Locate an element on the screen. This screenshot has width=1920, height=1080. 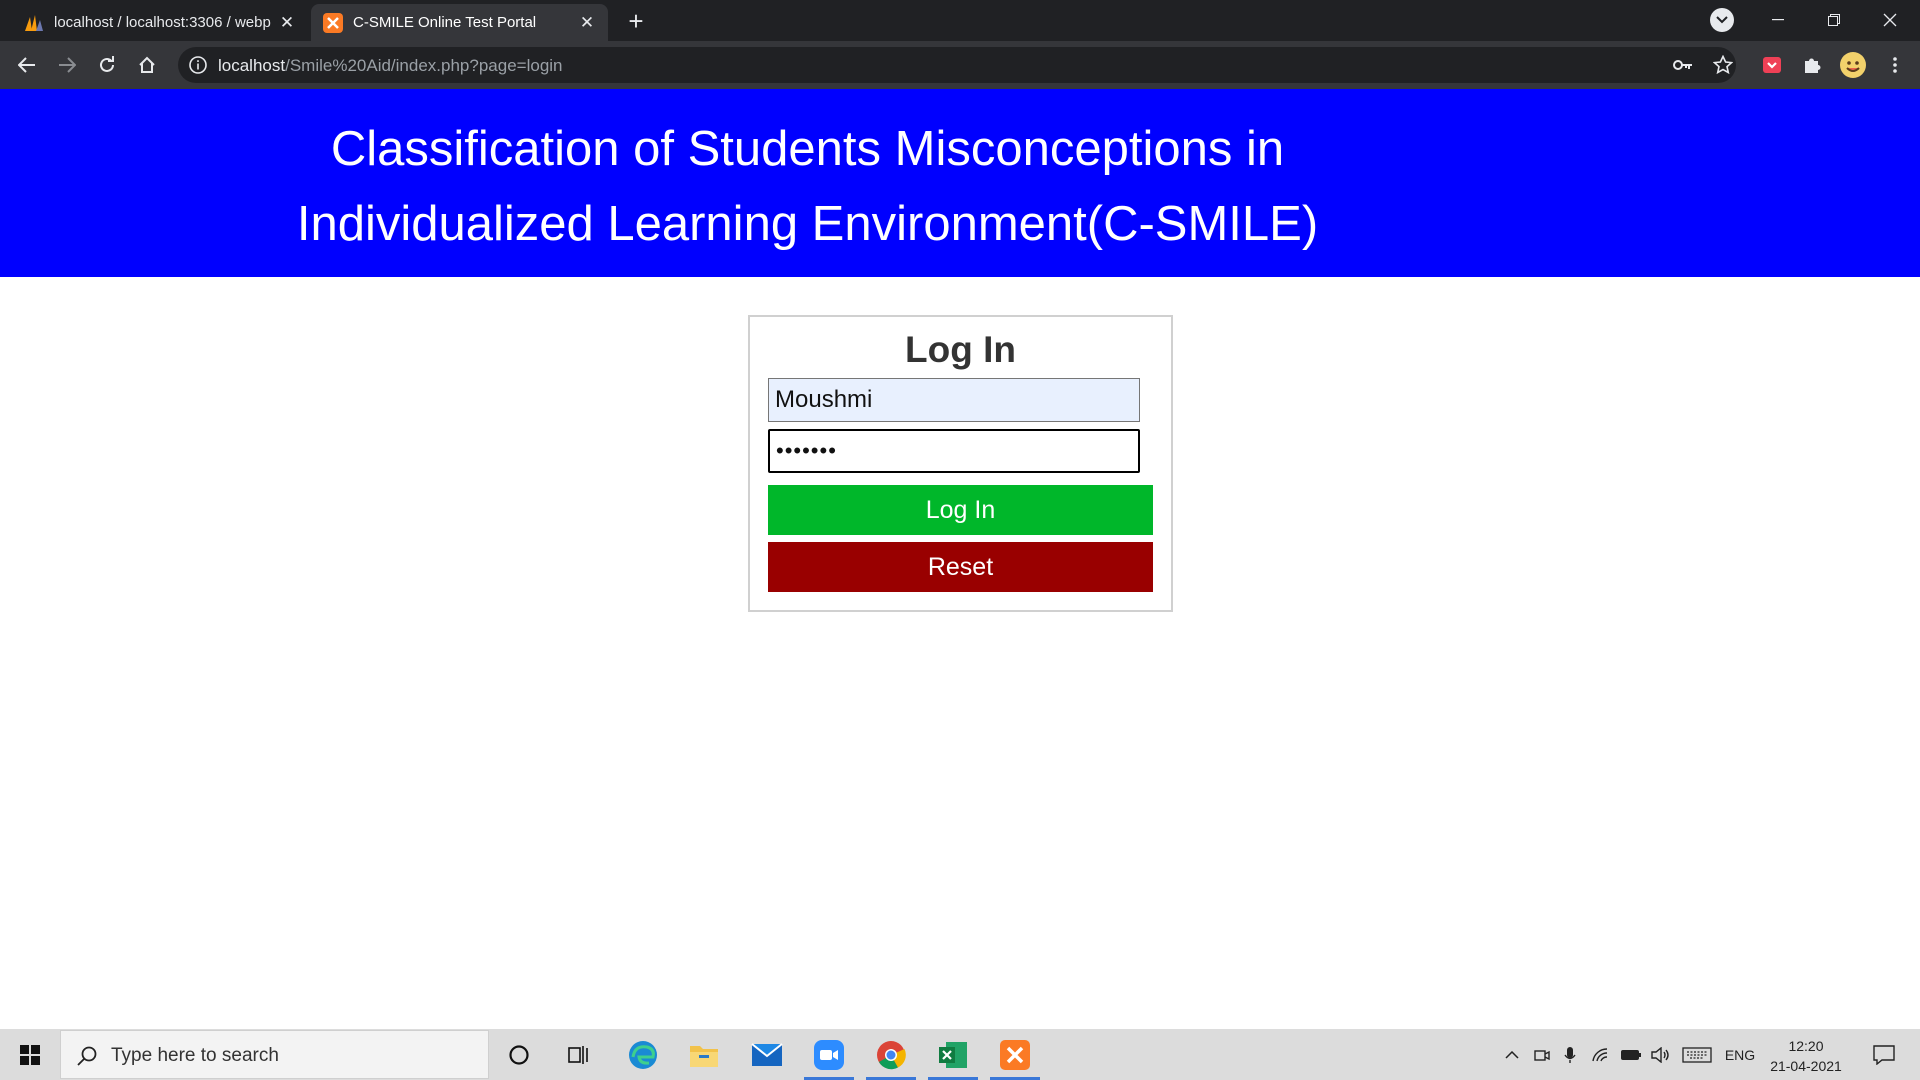
zoom-icon is located at coordinates (829, 1054).